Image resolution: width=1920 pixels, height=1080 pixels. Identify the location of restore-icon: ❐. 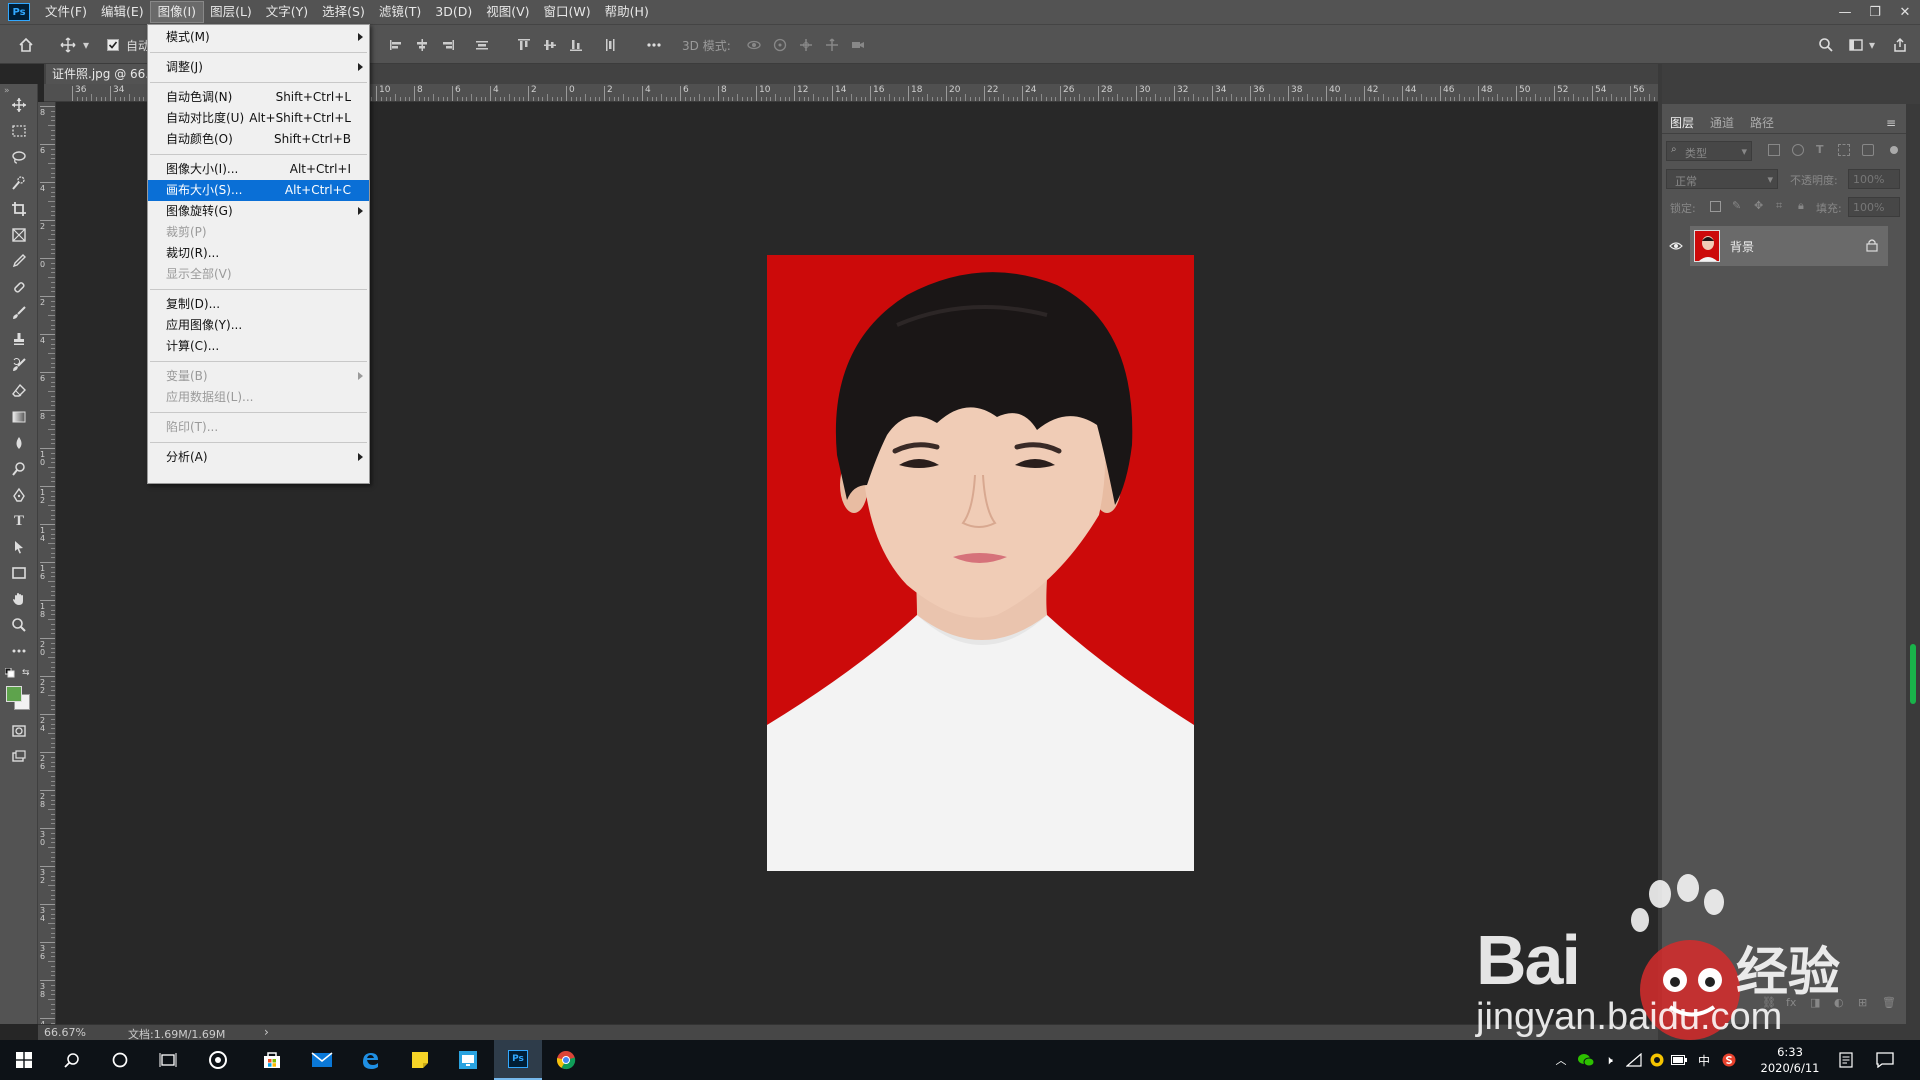
(1875, 12).